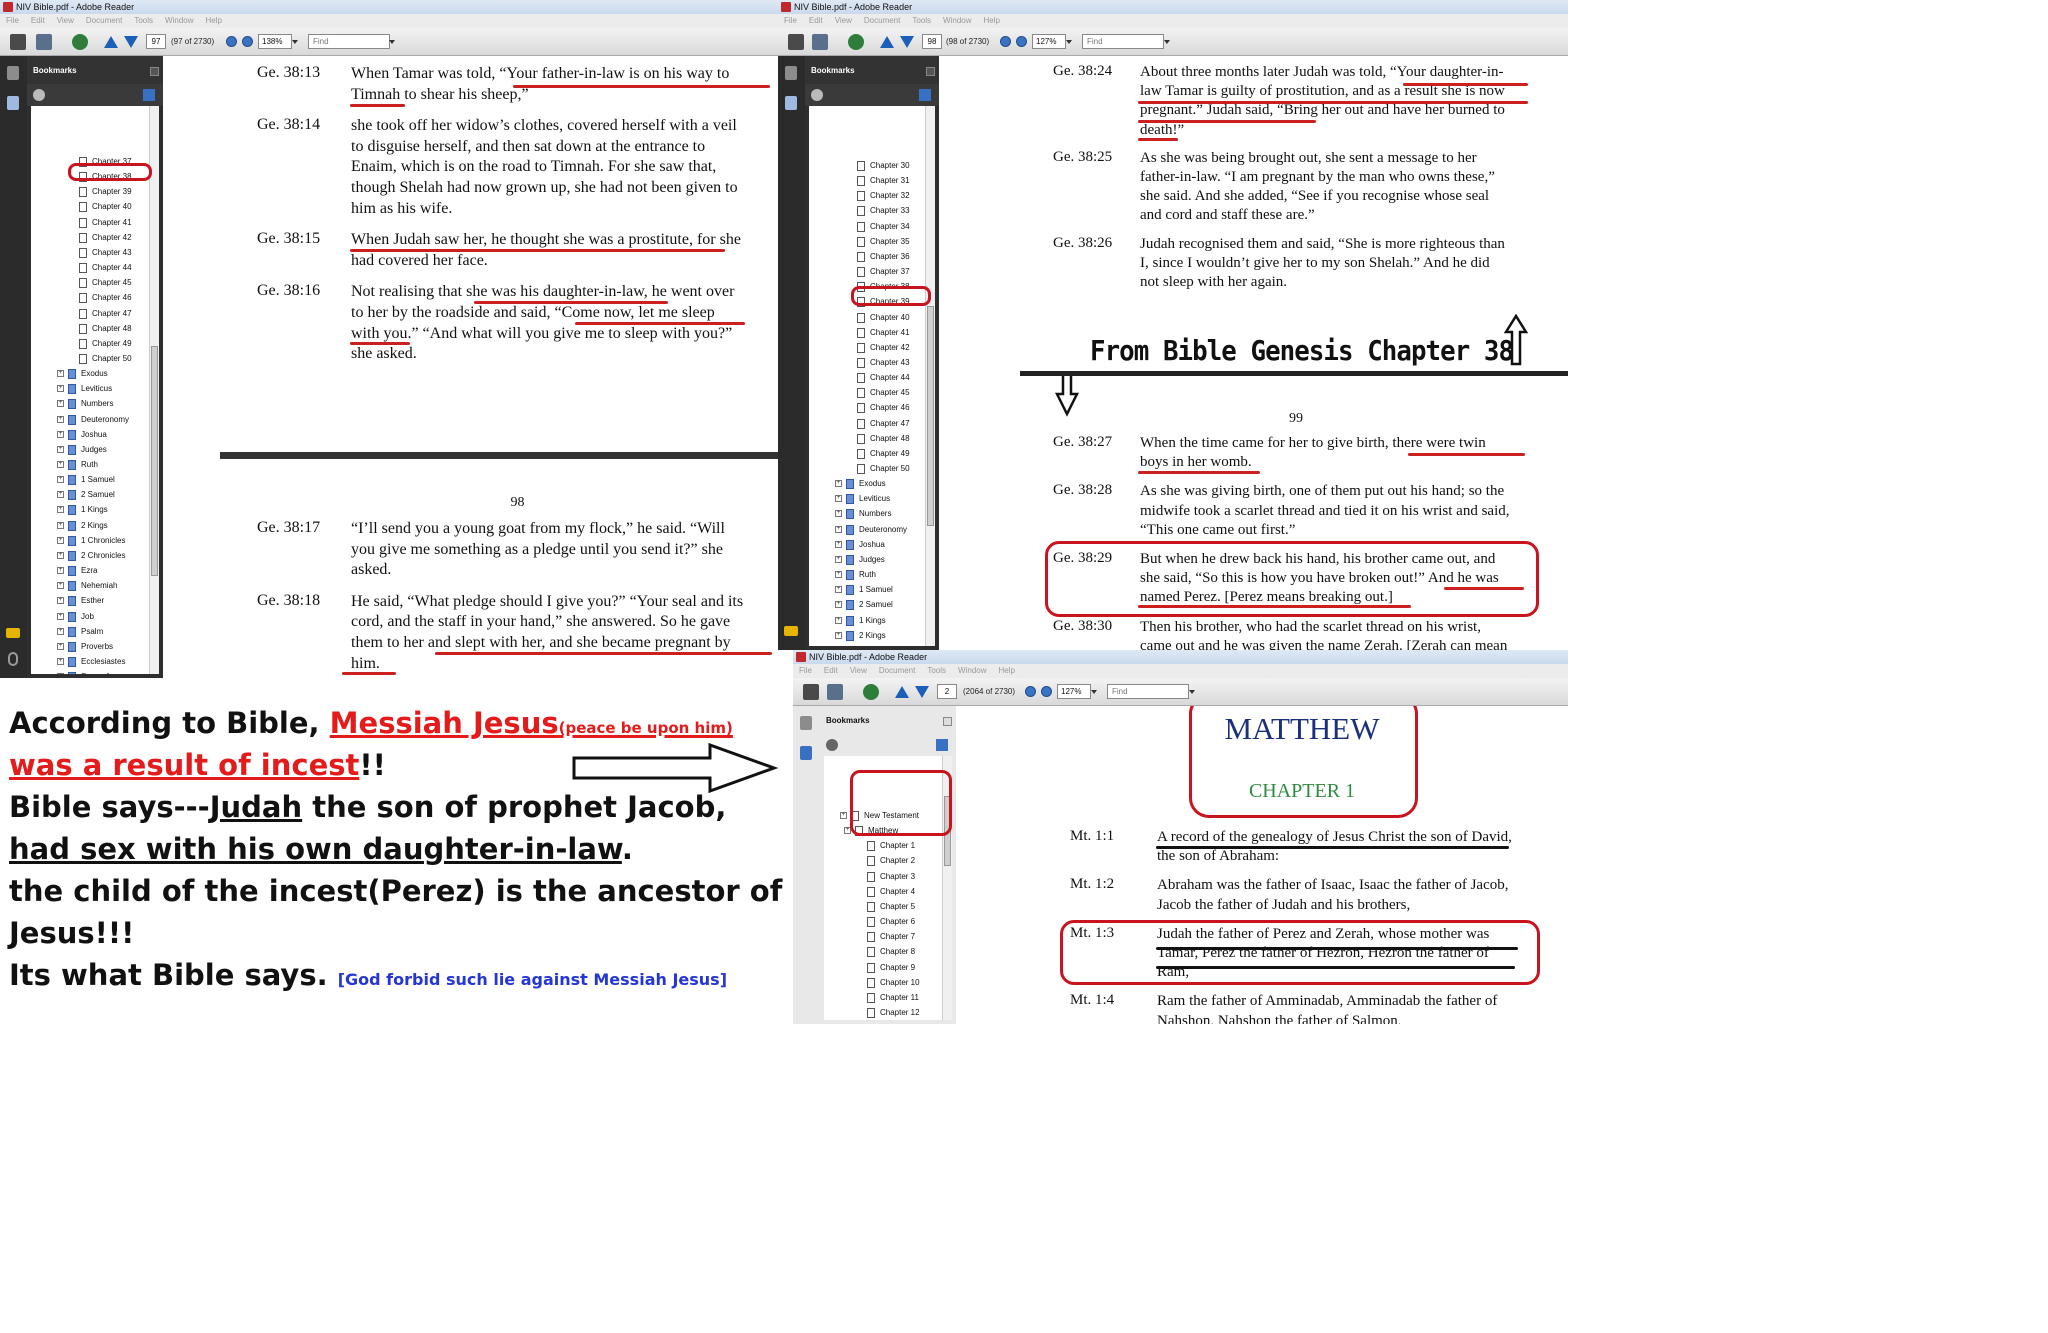 The height and width of the screenshot is (1333, 2048). Describe the element at coordinates (866, 195) in the screenshot. I see `bookmark-item: Chapter 32` at that location.